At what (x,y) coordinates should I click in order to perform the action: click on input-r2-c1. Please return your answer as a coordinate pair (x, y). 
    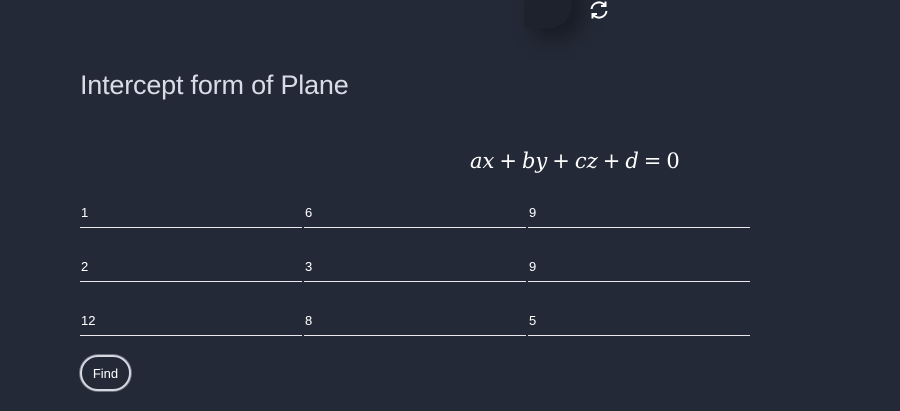
    Looking at the image, I should click on (191, 266).